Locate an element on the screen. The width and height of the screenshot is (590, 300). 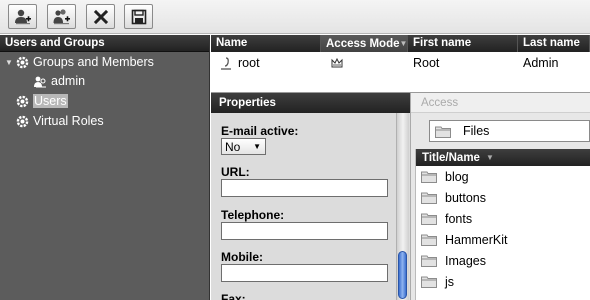
add-group-button is located at coordinates (61, 16).